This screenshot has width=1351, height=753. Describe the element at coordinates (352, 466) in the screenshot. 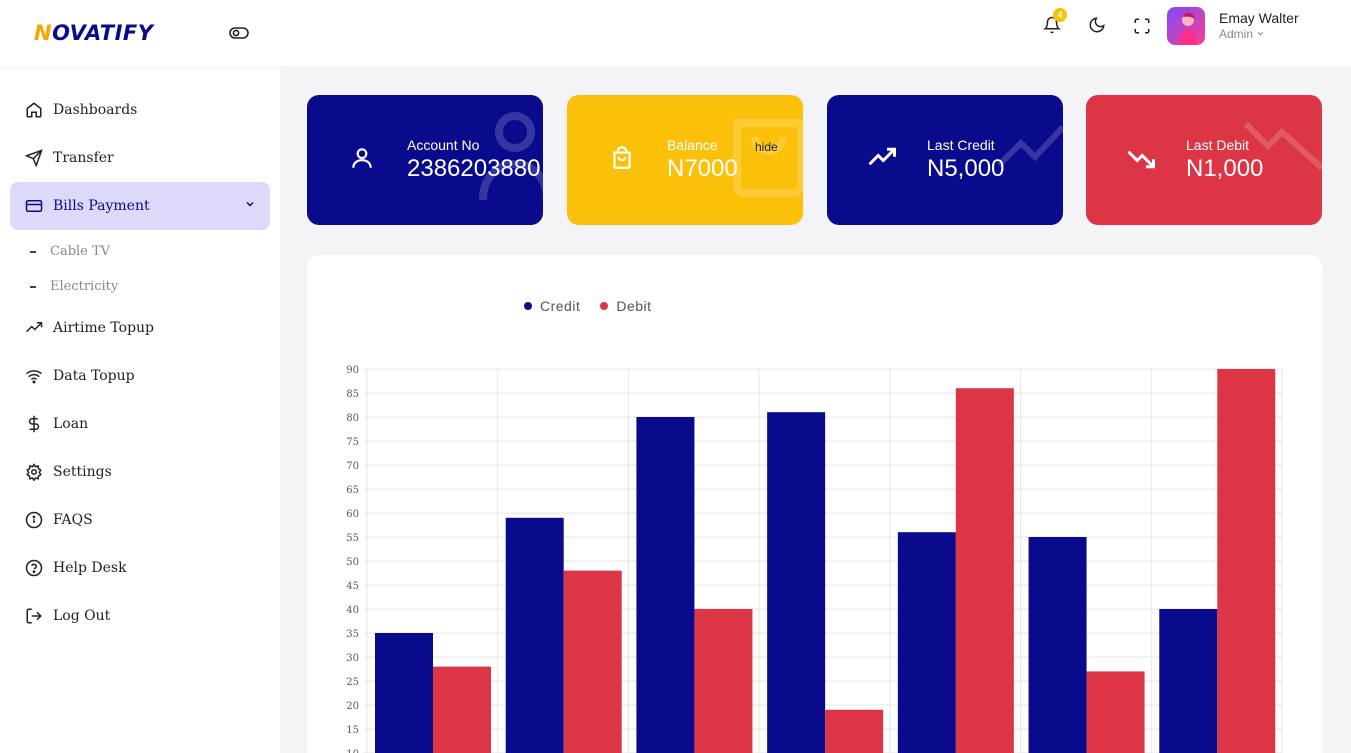

I see `y-tick-label: 70` at that location.